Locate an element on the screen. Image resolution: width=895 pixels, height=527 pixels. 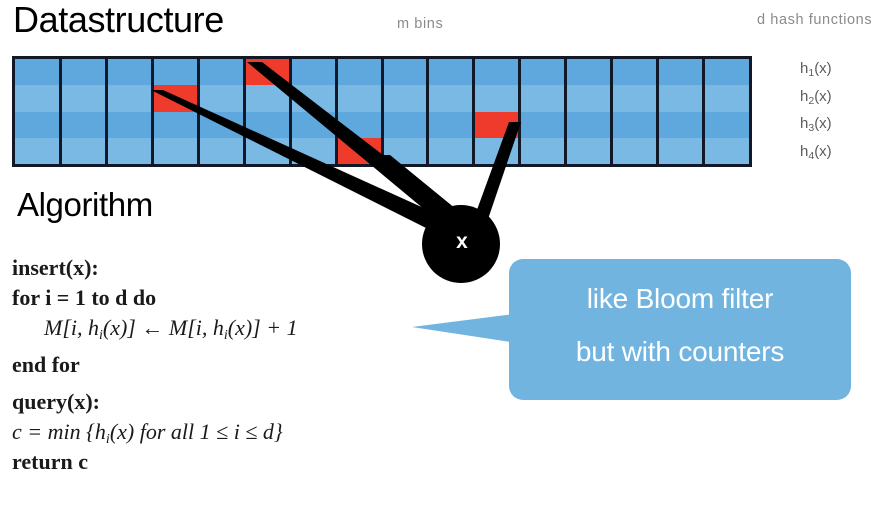
hash-label-1: h1(x) is located at coordinates (816, 69).